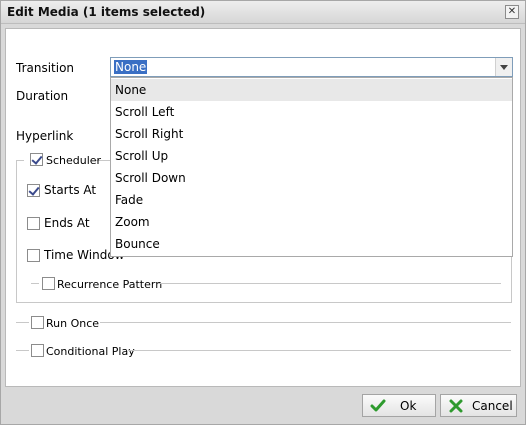 The image size is (526, 425). I want to click on transition-select-value: None, so click(131, 67).